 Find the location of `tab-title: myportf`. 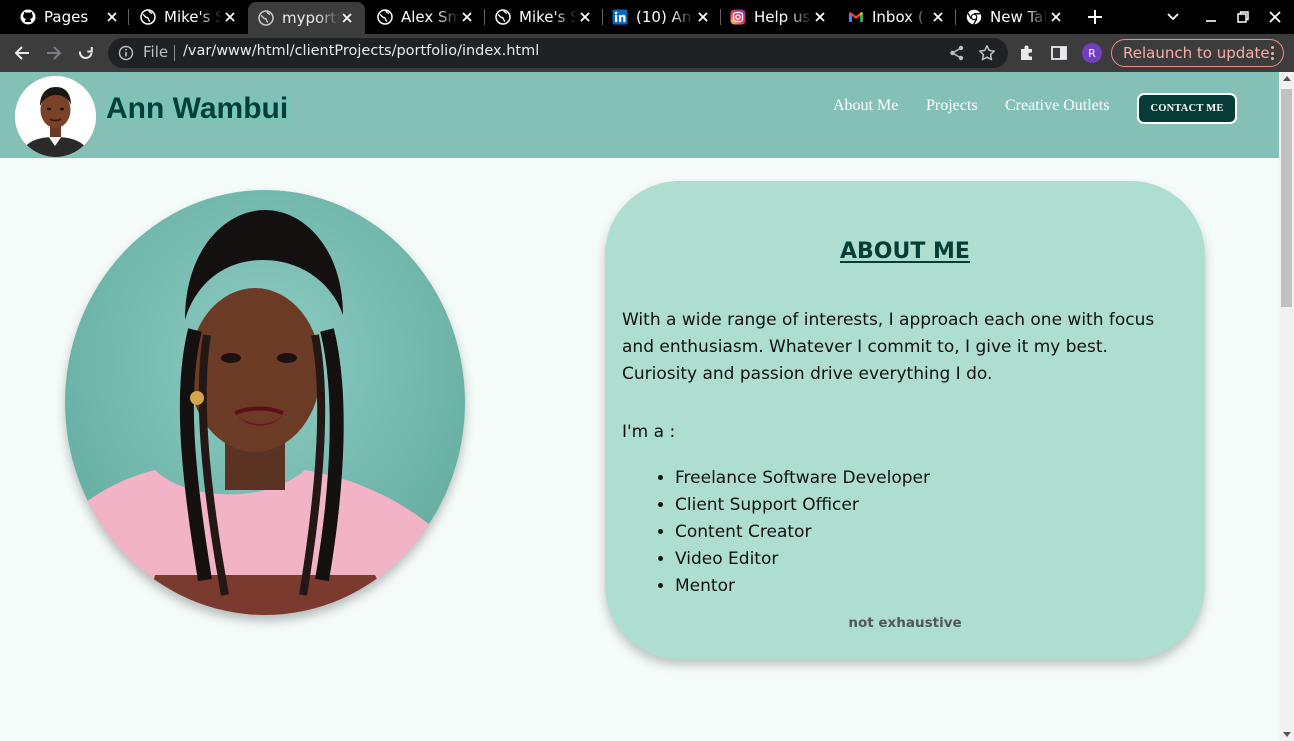

tab-title: myportf is located at coordinates (311, 18).